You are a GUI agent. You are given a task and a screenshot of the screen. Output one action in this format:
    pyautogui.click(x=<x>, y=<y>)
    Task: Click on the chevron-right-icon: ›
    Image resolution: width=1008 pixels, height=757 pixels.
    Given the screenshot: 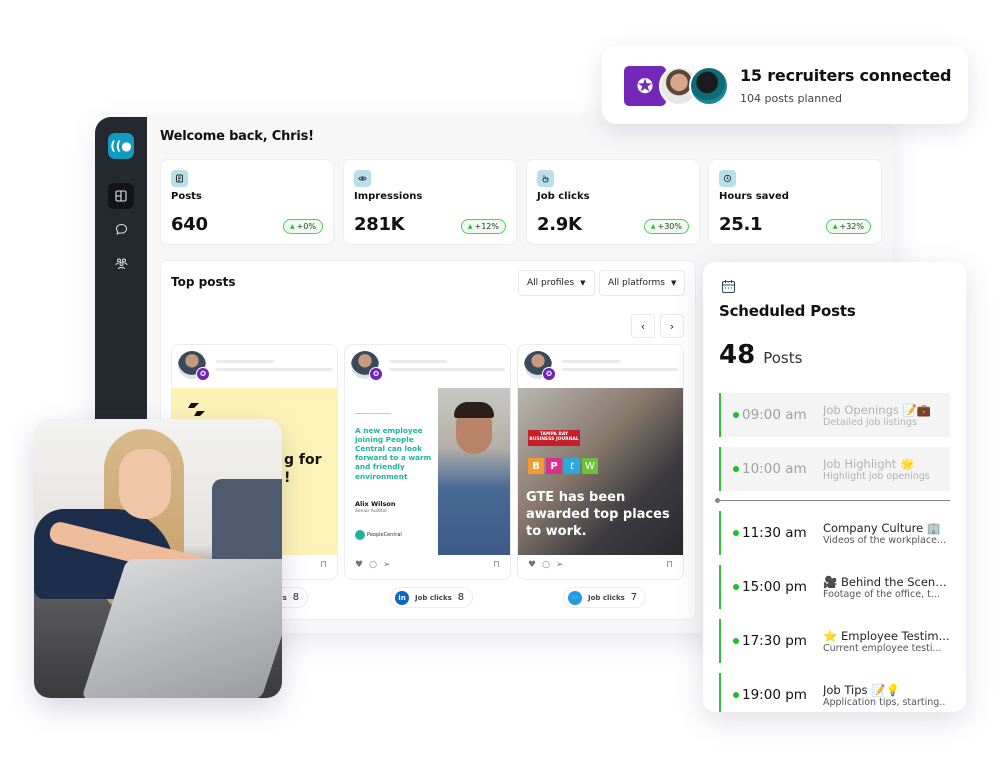 What is the action you would take?
    pyautogui.click(x=672, y=326)
    